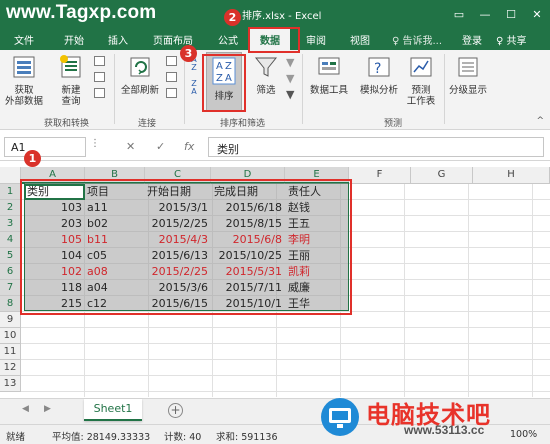 Image resolution: width=550 pixels, height=444 pixels. I want to click on brand-watermark: 电脑技术吧 www.53113.cc, so click(434, 418).